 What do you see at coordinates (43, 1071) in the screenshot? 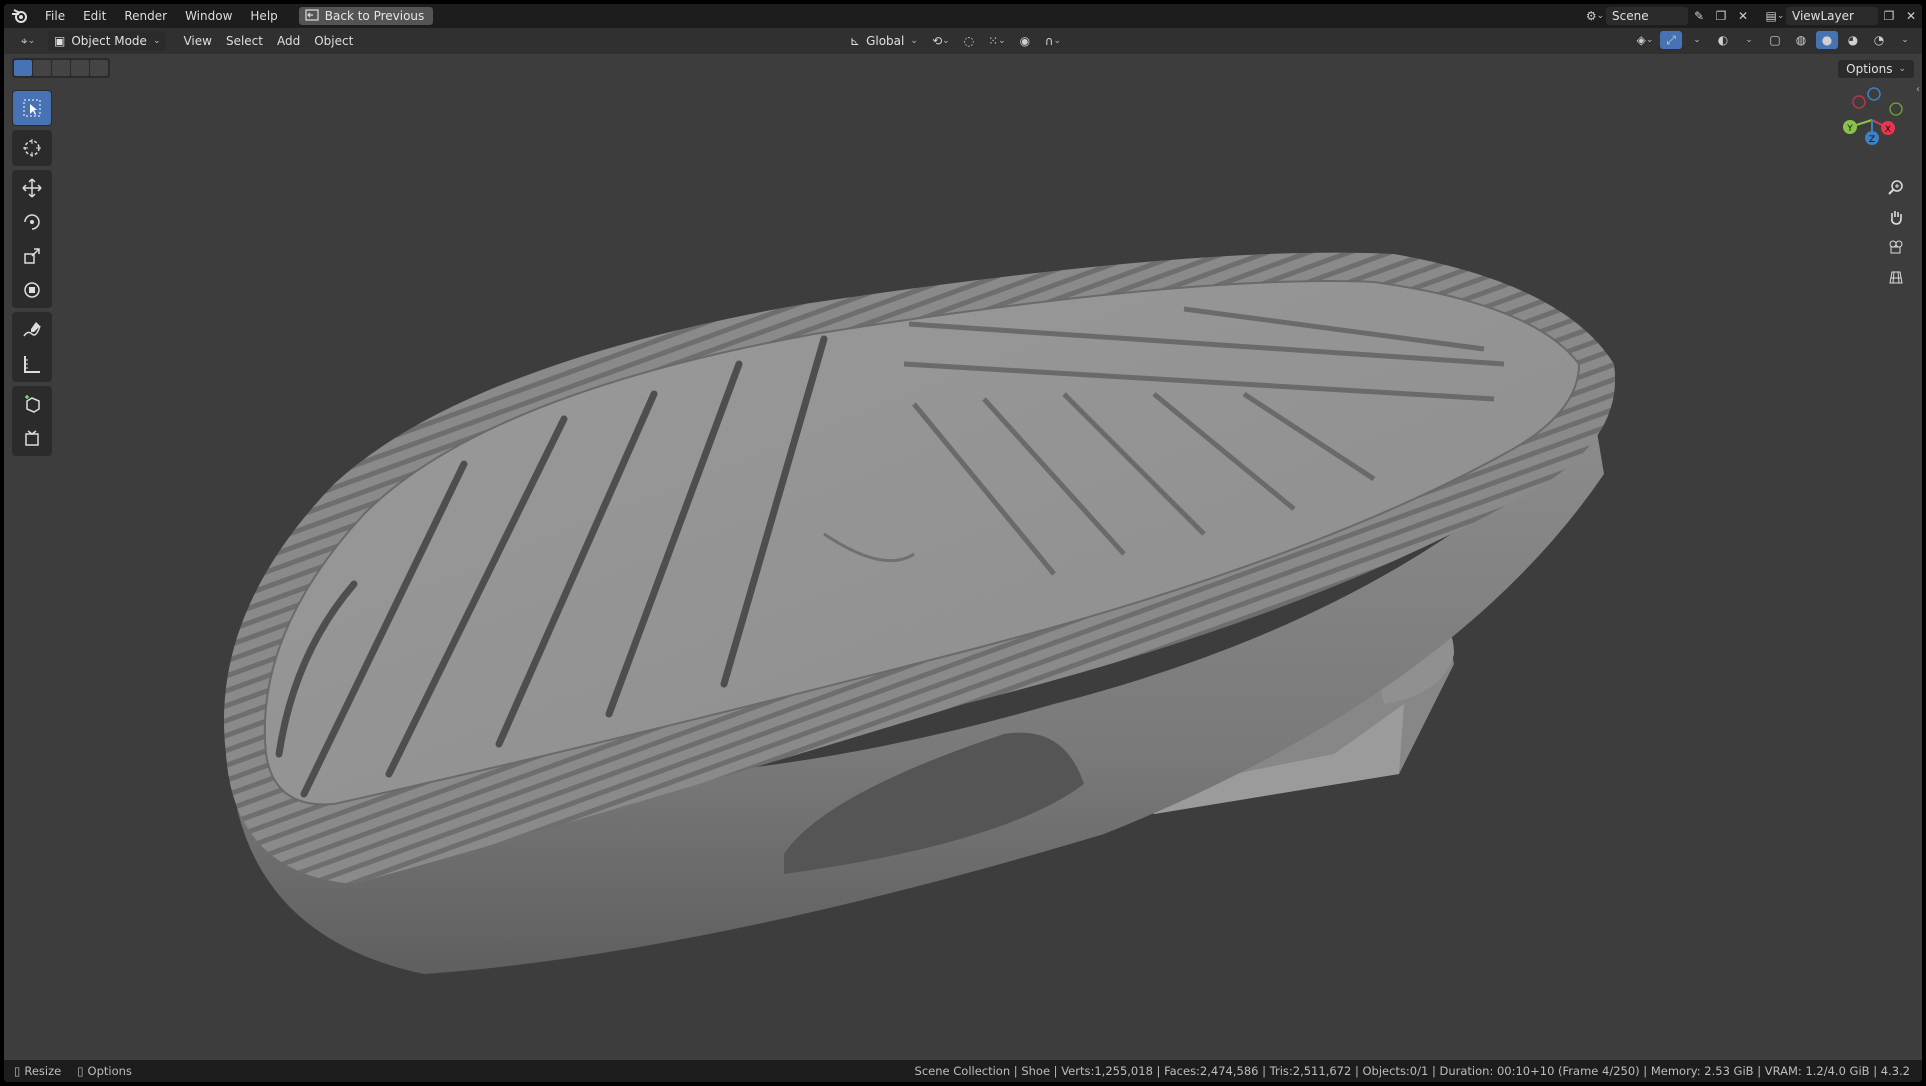
I see `status-resize-label: Resize` at bounding box center [43, 1071].